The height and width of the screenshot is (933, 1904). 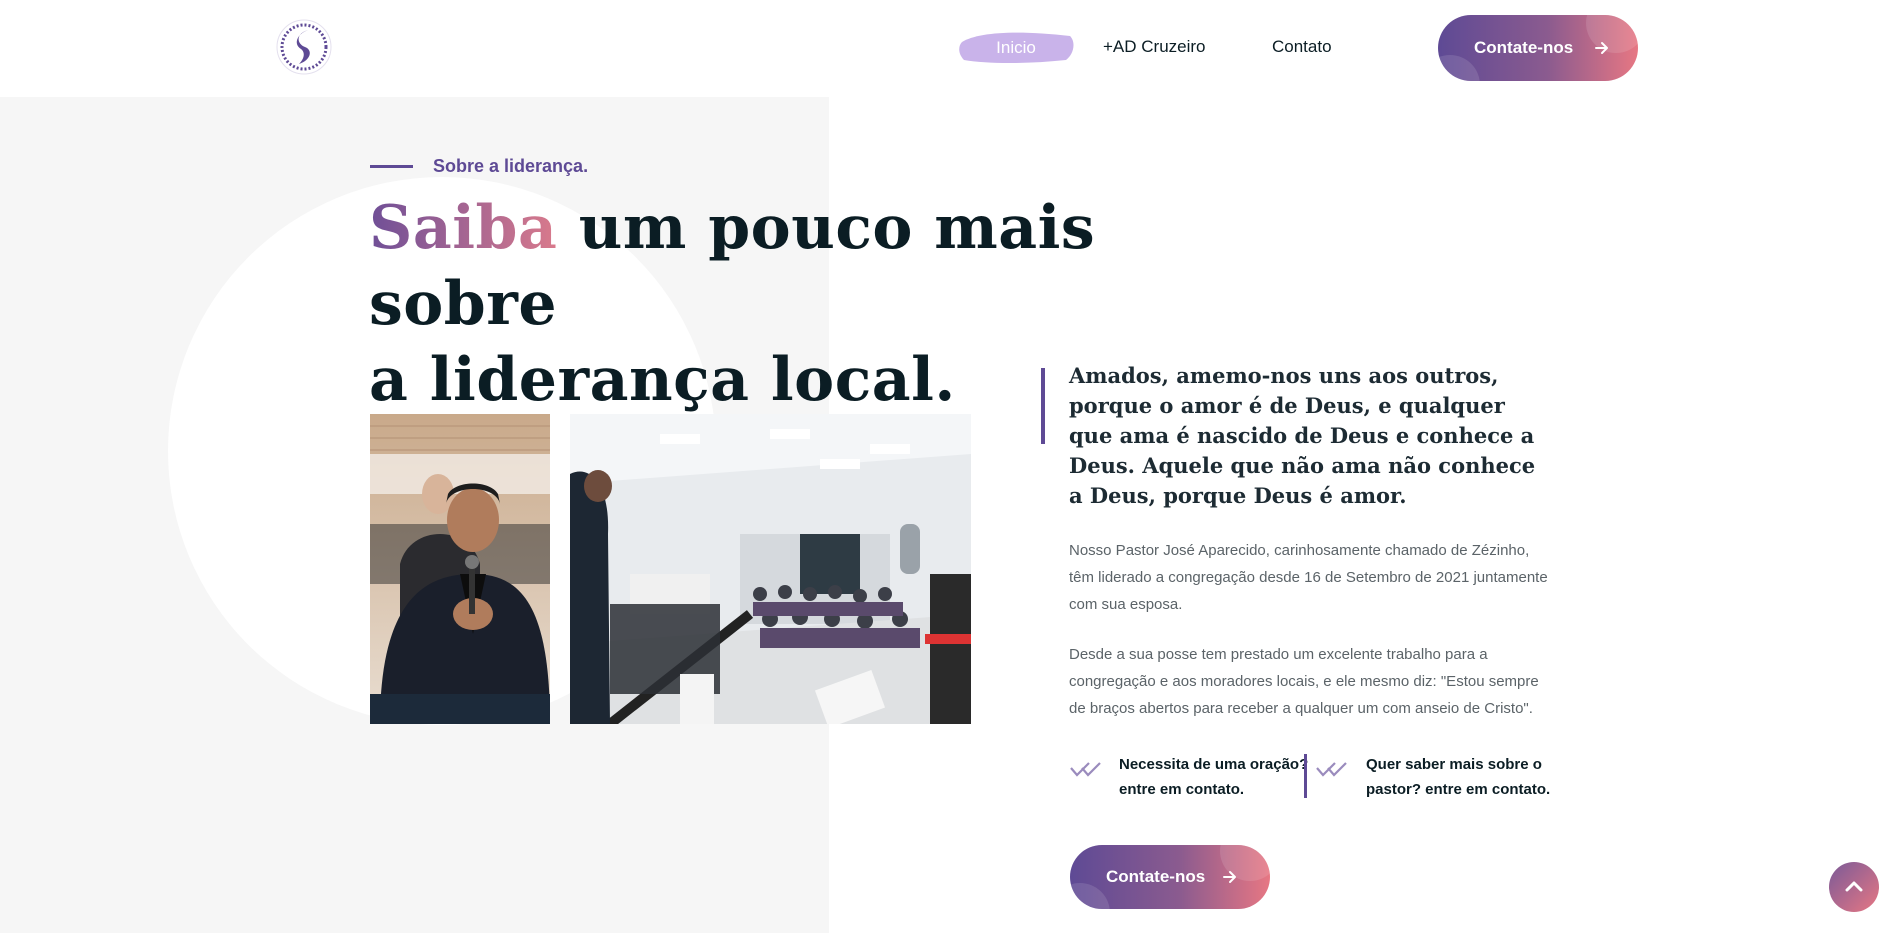 I want to click on nav-label: Inicio, so click(x=1016, y=47).